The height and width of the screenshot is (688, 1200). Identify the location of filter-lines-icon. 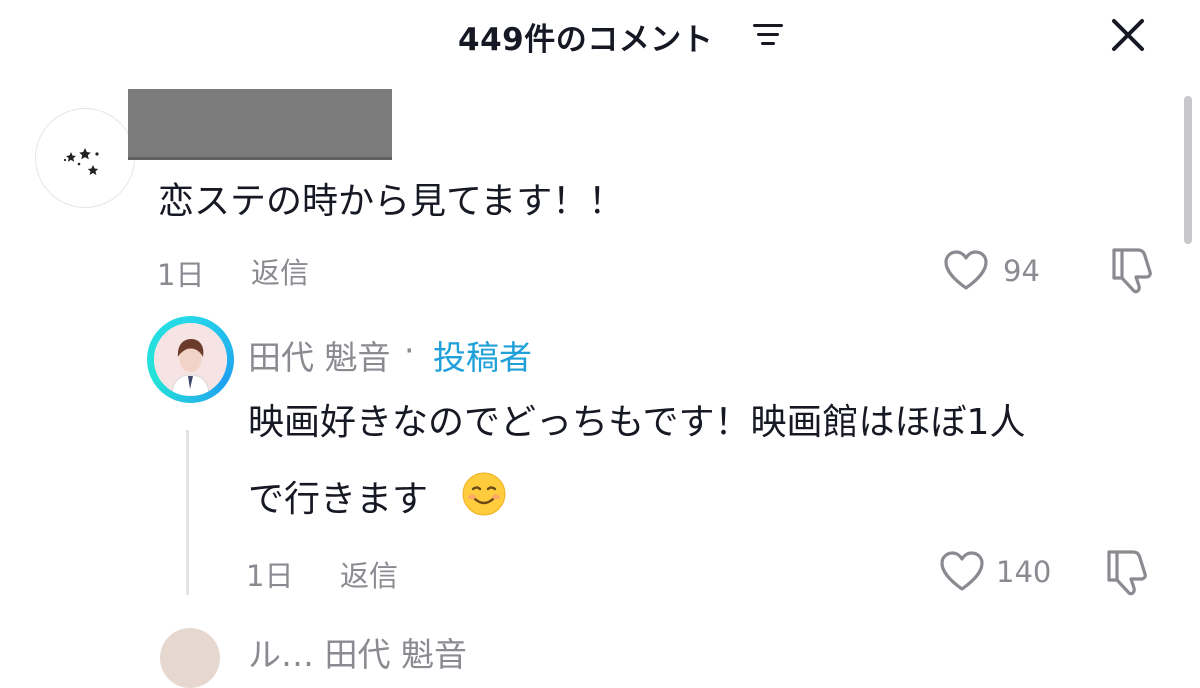
(768, 35).